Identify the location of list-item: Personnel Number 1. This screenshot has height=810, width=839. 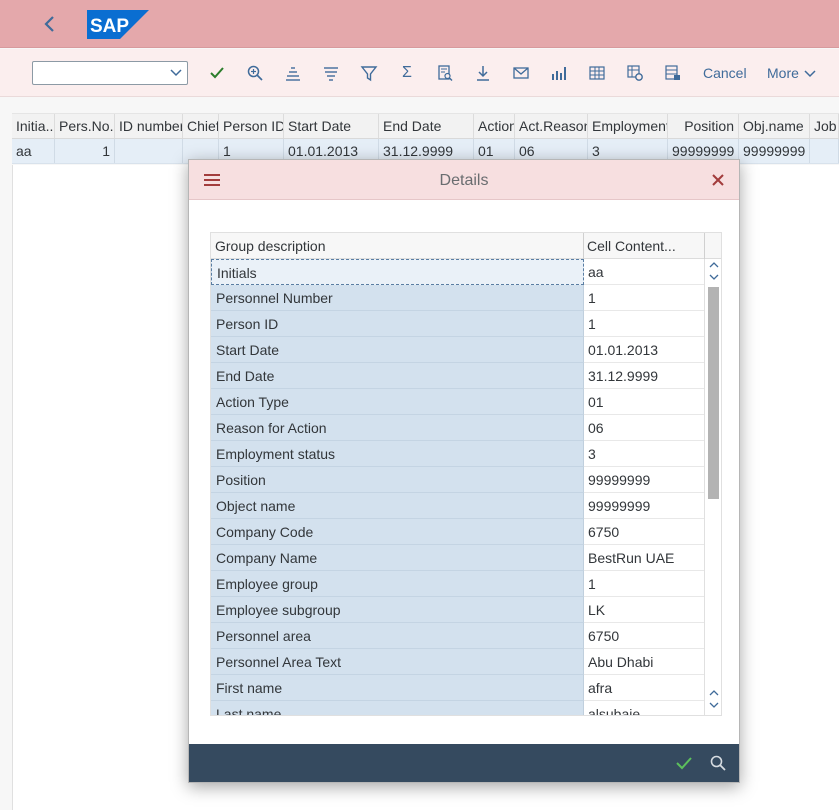
(458, 298).